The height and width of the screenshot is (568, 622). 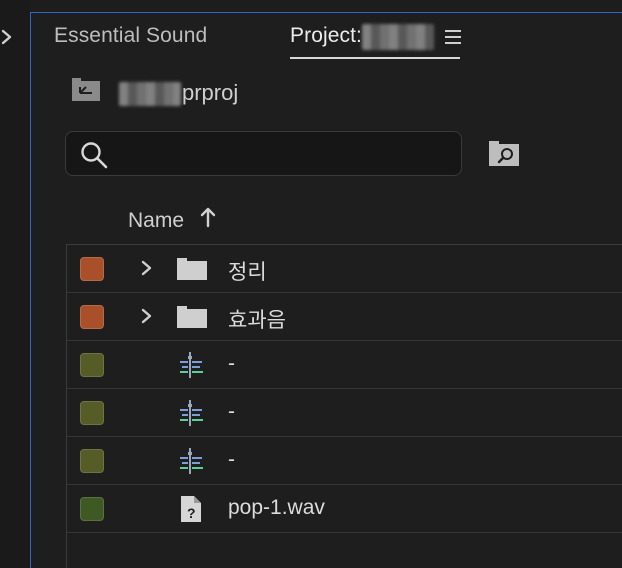 I want to click on item-name: 효과음, so click(x=257, y=320).